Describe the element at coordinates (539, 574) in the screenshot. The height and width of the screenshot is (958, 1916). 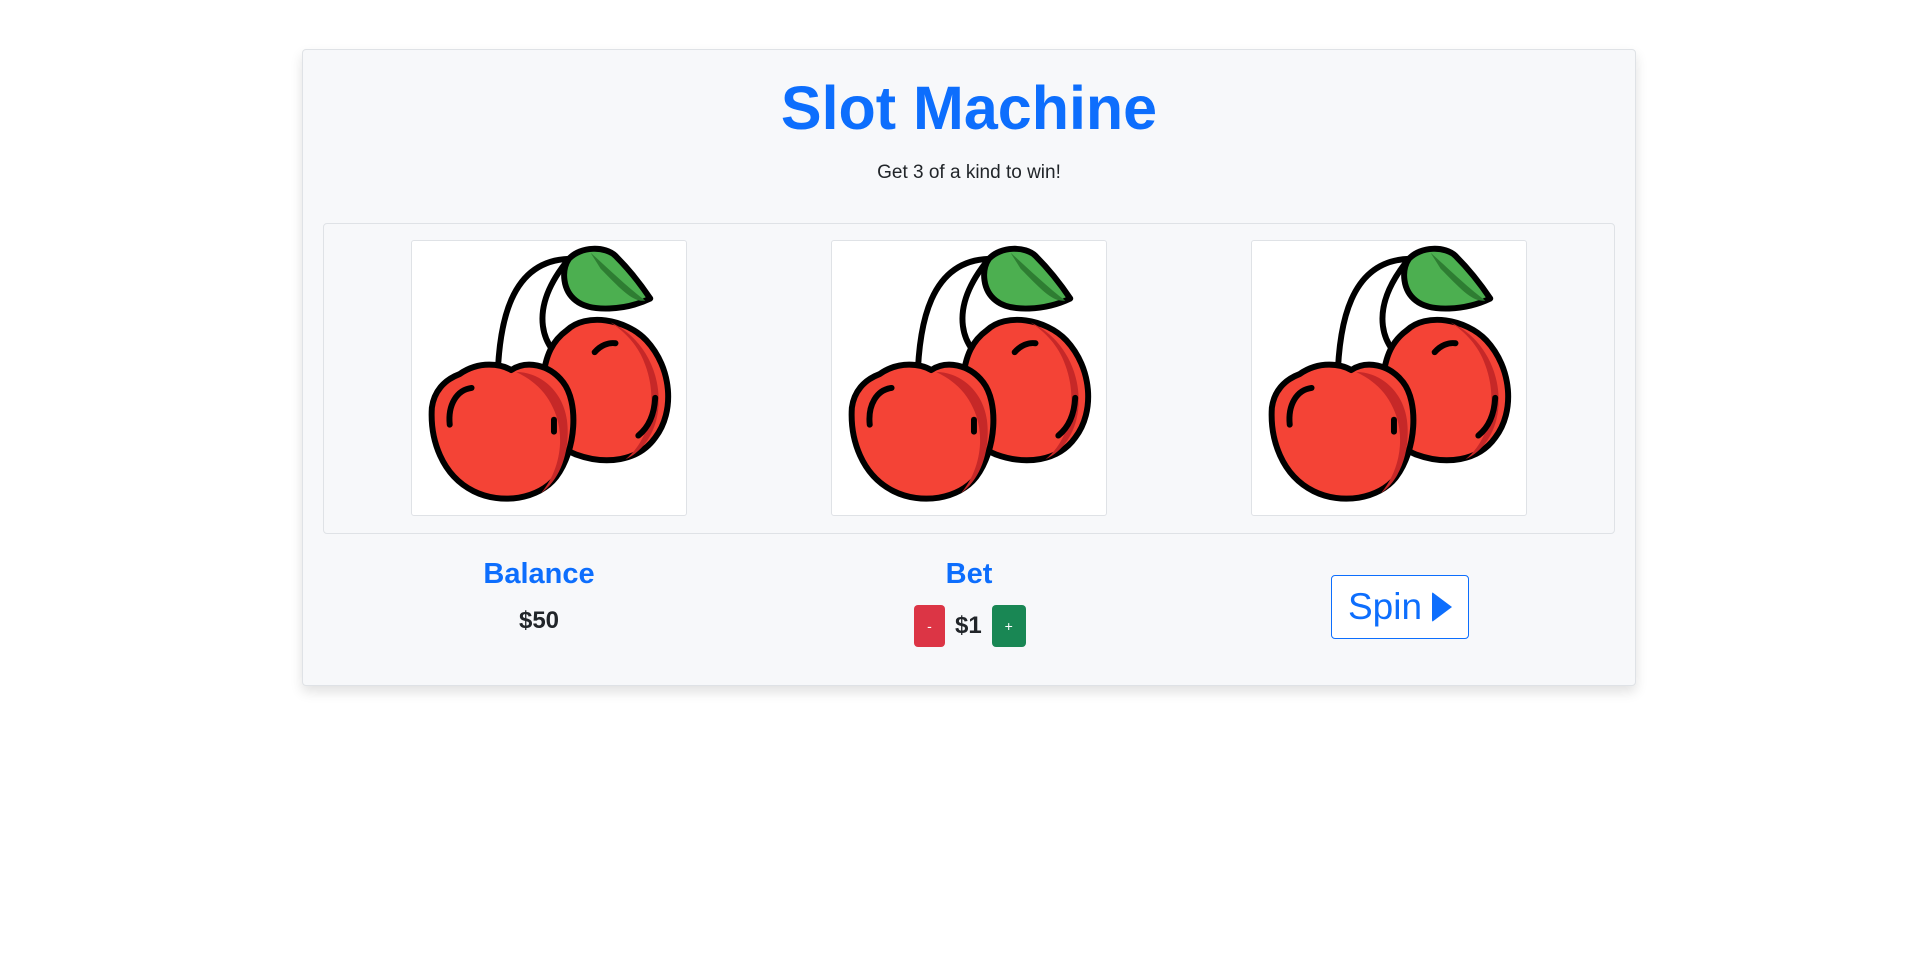
I see `balance-label: Balance` at that location.